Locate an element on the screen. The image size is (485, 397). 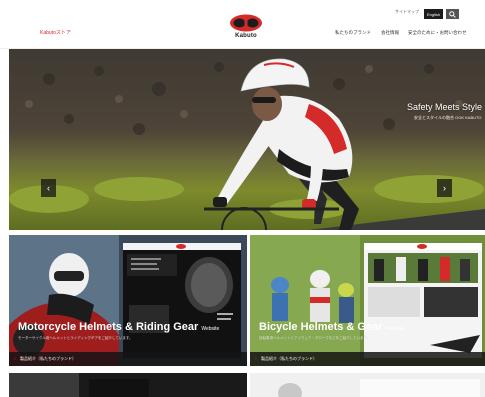
motorcycle-card-title: Motorcycle Helmets & Riding Gear Website is located at coordinates (118, 327).